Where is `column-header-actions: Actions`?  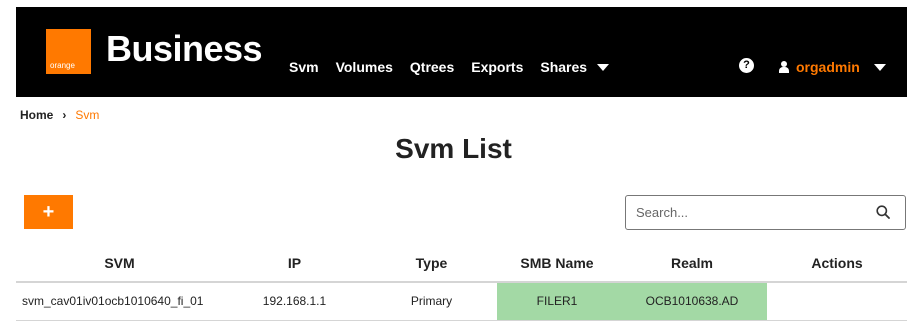 column-header-actions: Actions is located at coordinates (837, 263).